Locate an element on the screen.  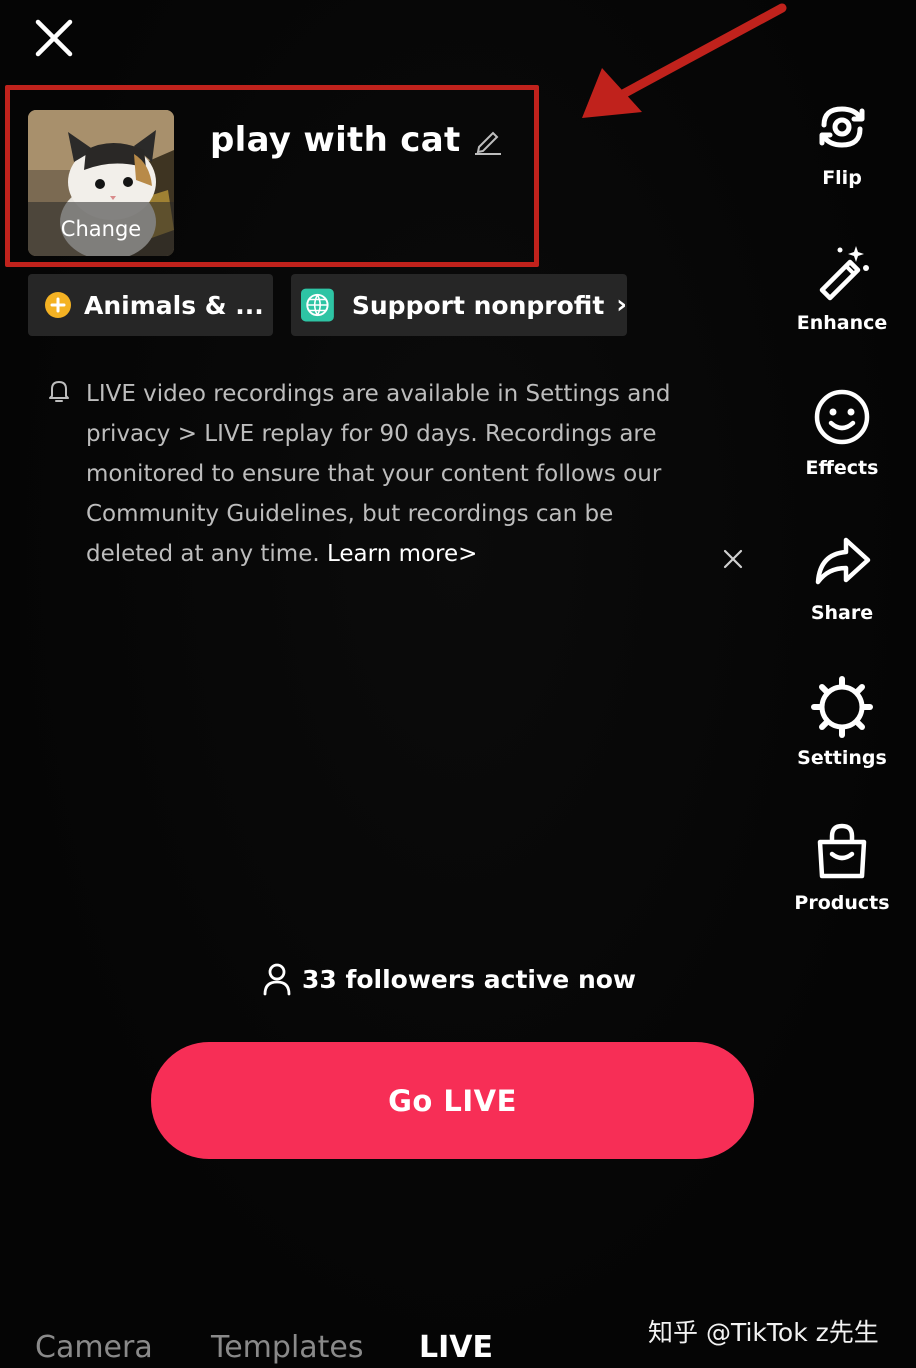
enhance-button: Enhance is located at coordinates (842, 287).